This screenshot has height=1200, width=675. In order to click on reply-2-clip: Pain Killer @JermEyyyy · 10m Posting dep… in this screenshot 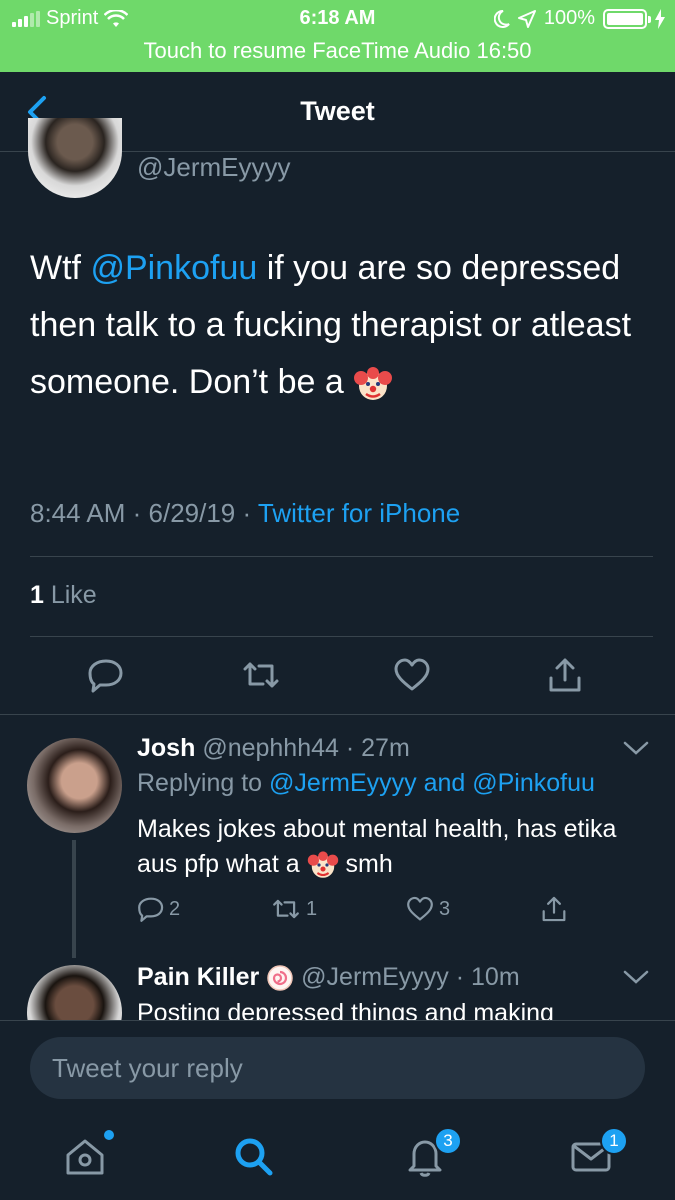, I will do `click(337, 987)`.